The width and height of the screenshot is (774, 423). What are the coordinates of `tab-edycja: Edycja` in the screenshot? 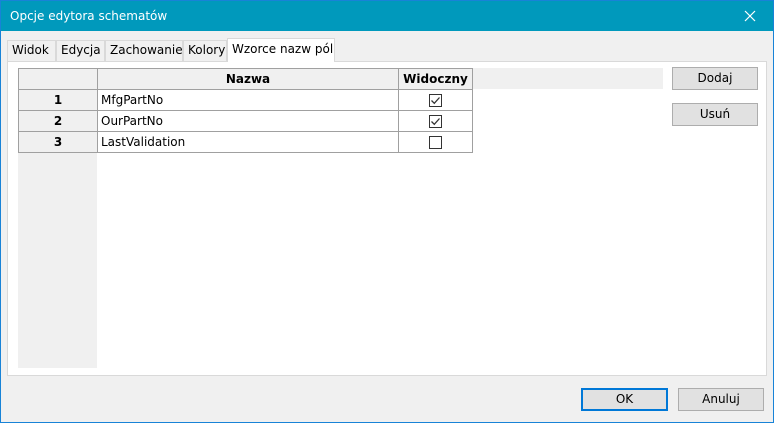 It's located at (80, 50).